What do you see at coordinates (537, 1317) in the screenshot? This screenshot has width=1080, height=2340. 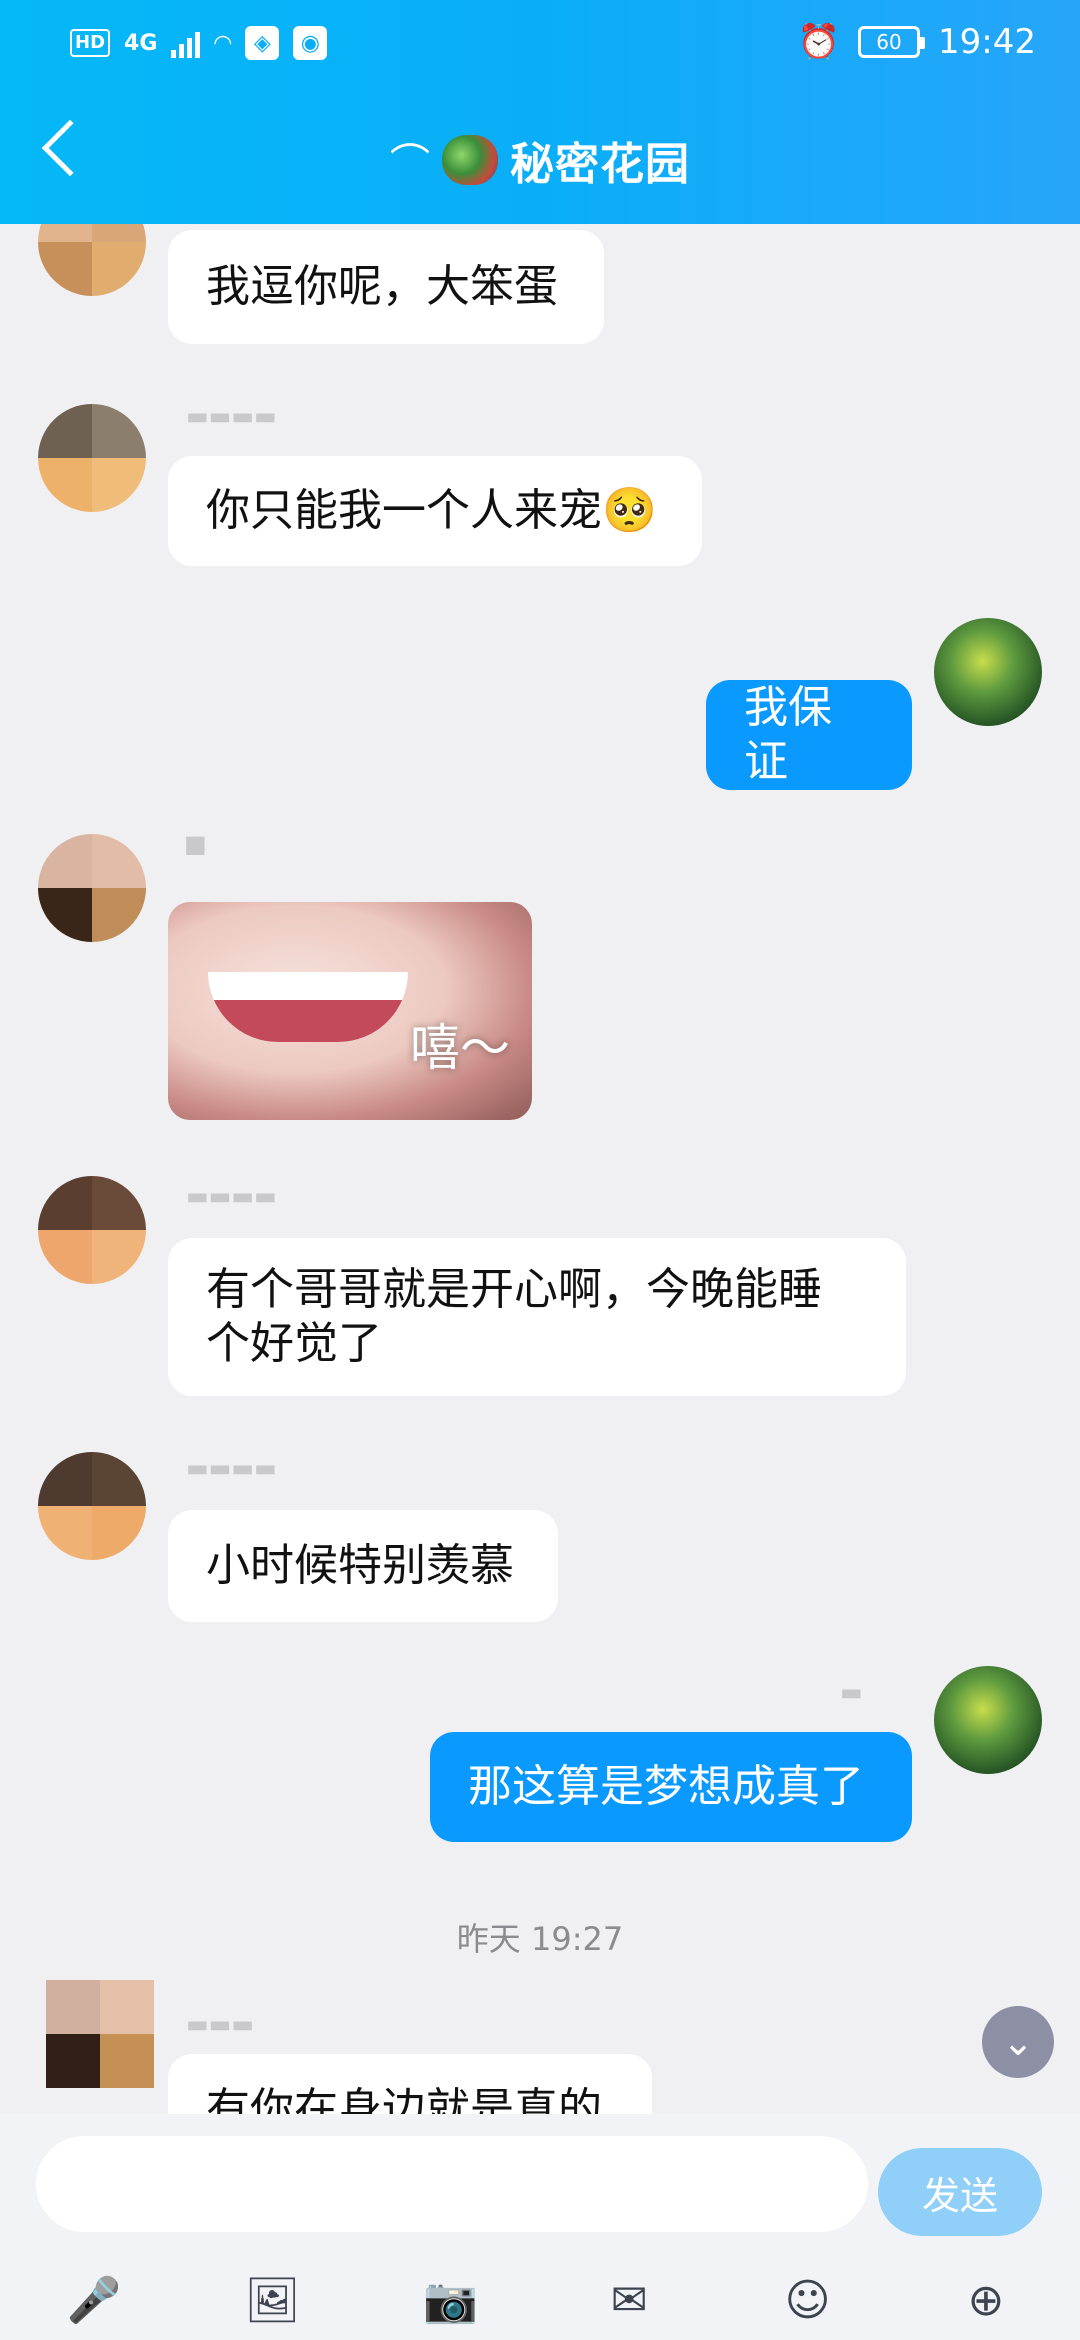 I see `message-bubble: 有个哥哥就是开心啊，今晚能睡 个好觉了` at bounding box center [537, 1317].